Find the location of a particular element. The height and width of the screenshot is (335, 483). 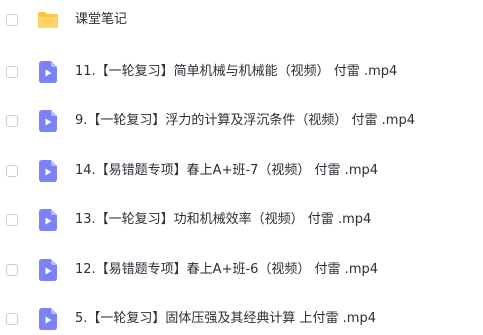

list-item-video: 11.【一轮复习】简单机械与机械能（视频） 付雷 .mp4 is located at coordinates (241, 72).